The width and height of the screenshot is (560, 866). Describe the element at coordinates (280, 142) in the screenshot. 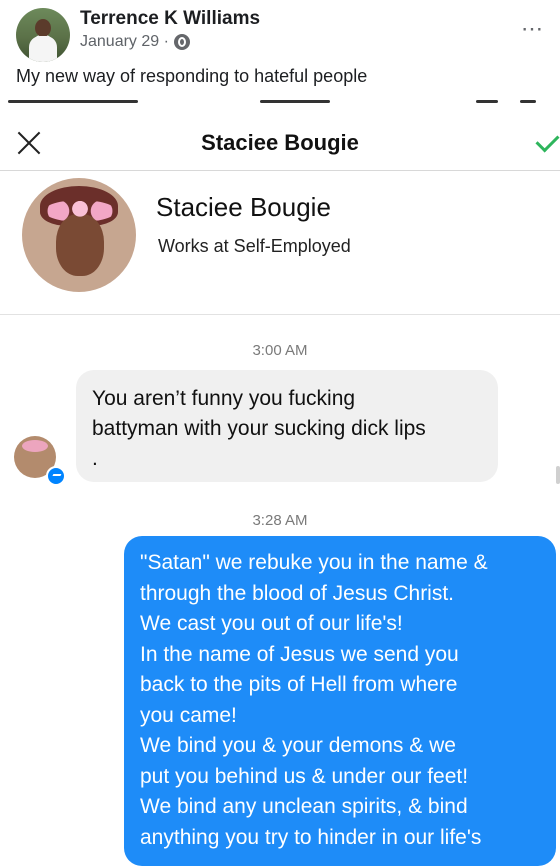

I see `chat-title: Staciee Bougie` at that location.